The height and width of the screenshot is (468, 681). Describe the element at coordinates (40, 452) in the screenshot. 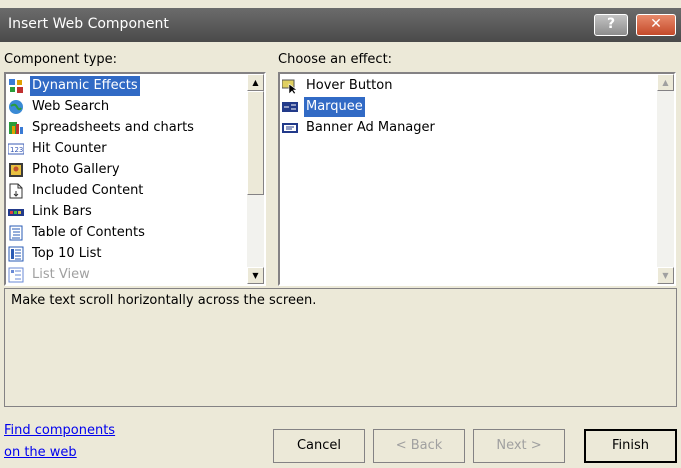

I see `find-components-link-line2: on the web` at that location.